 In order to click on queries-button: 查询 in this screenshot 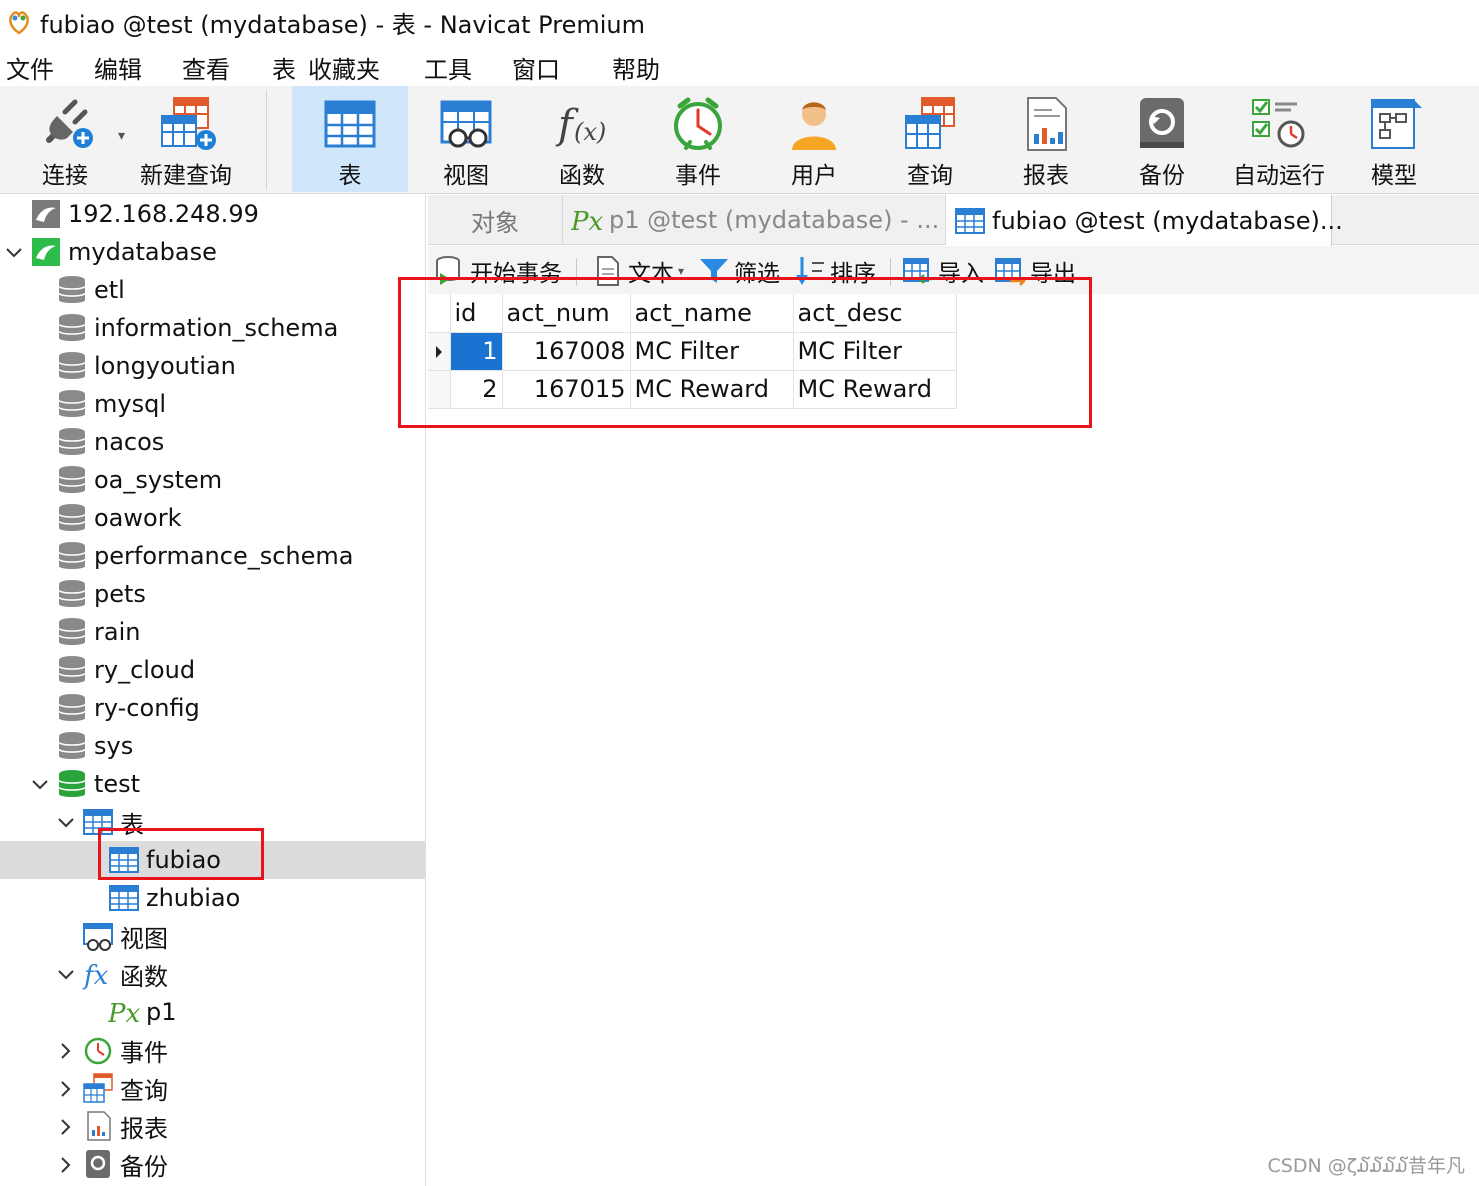, I will do `click(930, 139)`.